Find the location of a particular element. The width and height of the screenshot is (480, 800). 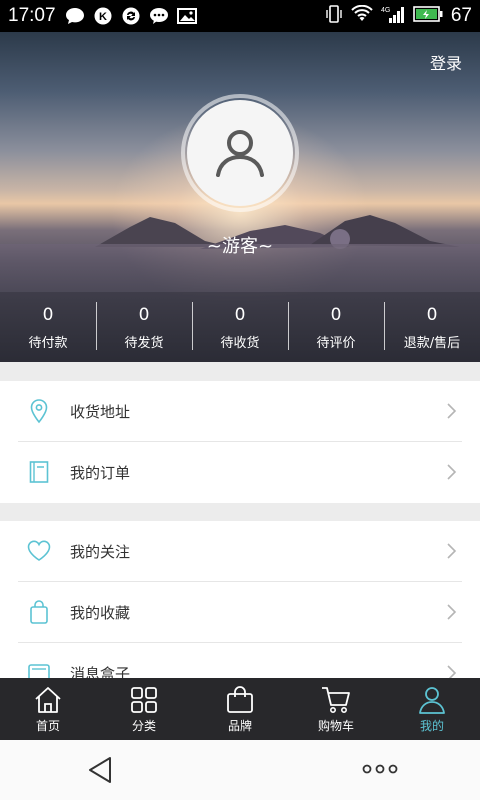

default-user-icon is located at coordinates (240, 153).